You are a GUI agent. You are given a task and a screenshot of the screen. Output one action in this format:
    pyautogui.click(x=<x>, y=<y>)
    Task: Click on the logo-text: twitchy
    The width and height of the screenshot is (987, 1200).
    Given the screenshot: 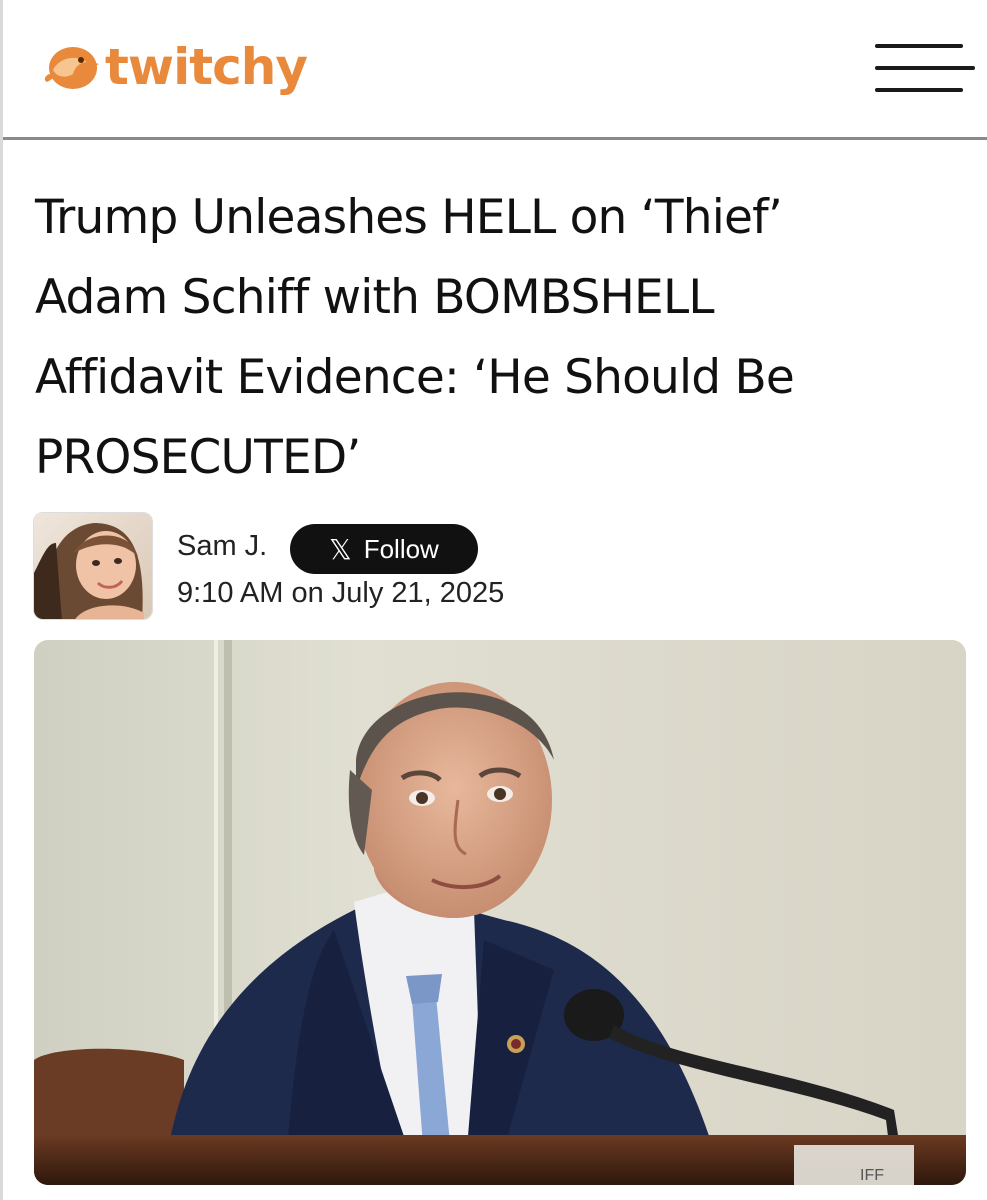 What is the action you would take?
    pyautogui.click(x=206, y=67)
    